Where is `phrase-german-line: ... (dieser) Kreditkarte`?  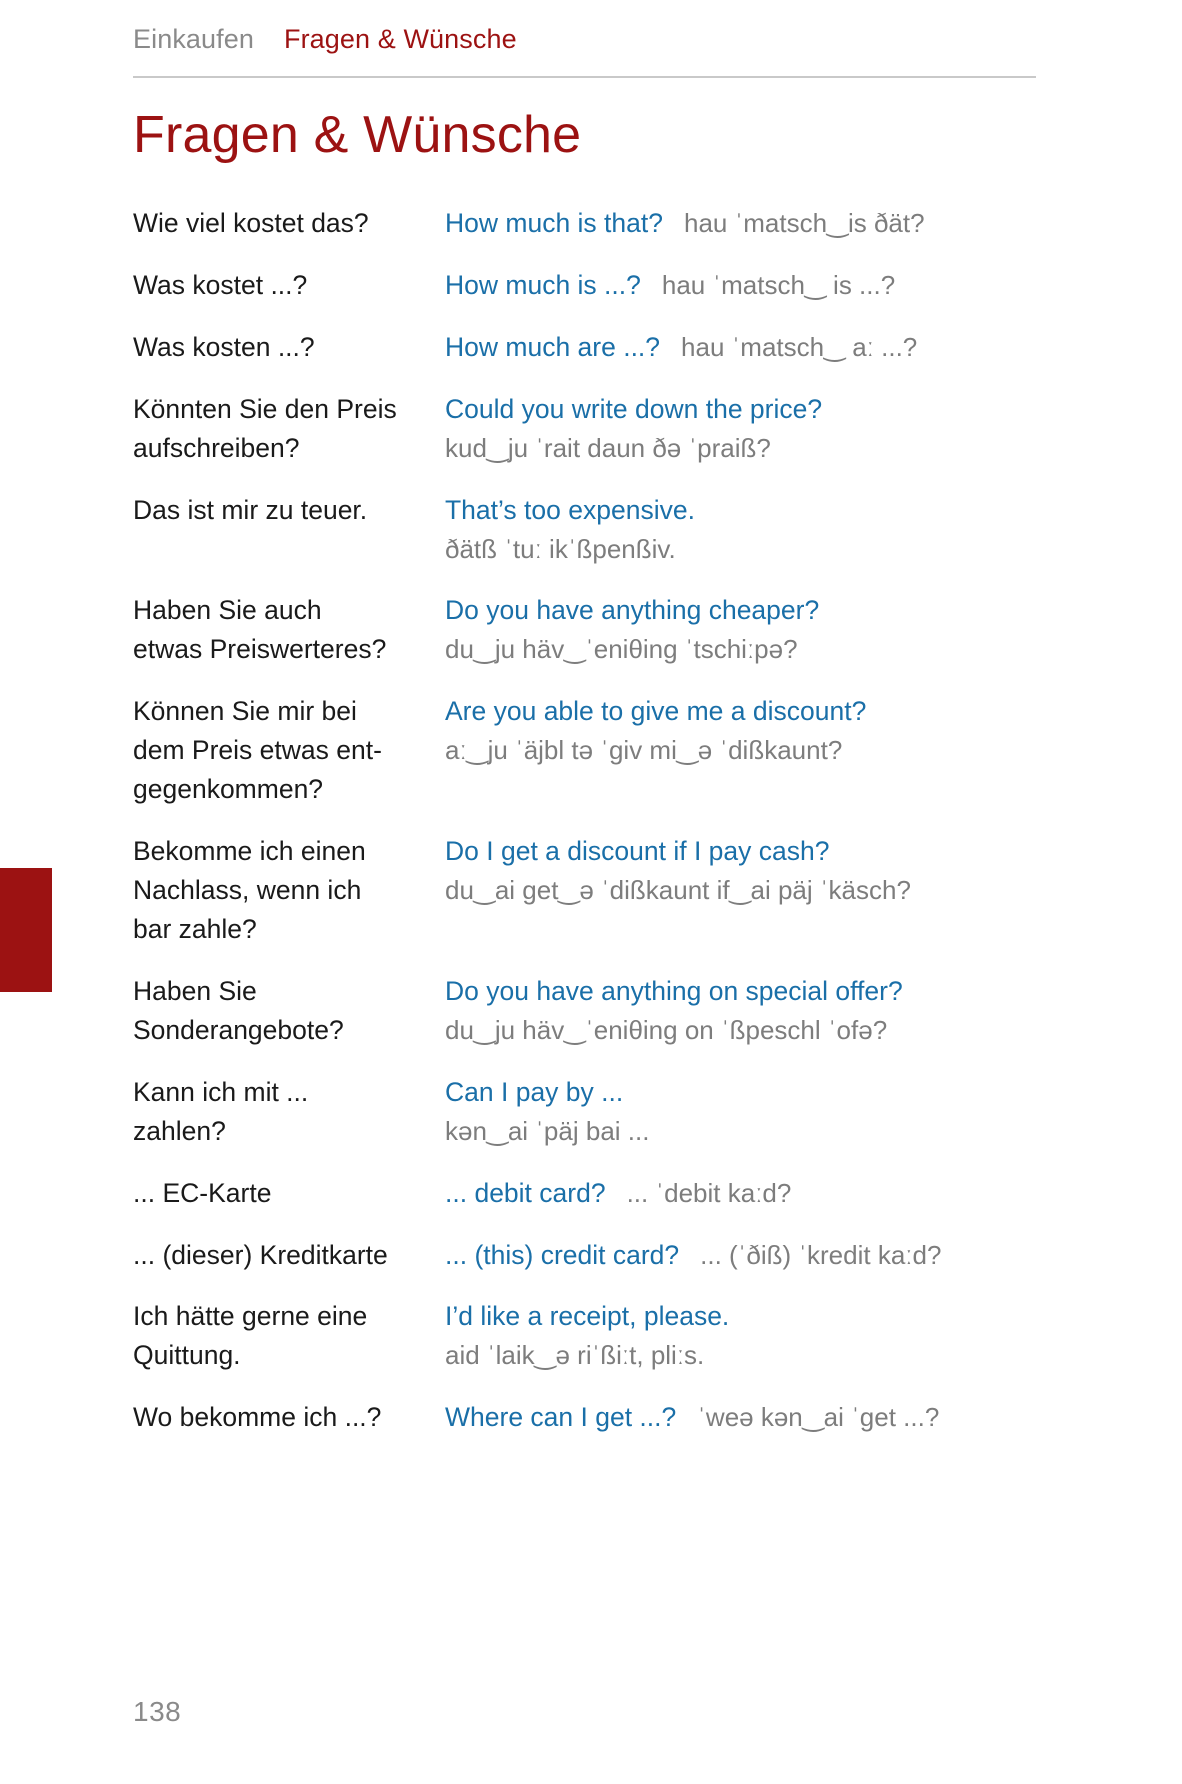 phrase-german-line: ... (dieser) Kreditkarte is located at coordinates (260, 1254).